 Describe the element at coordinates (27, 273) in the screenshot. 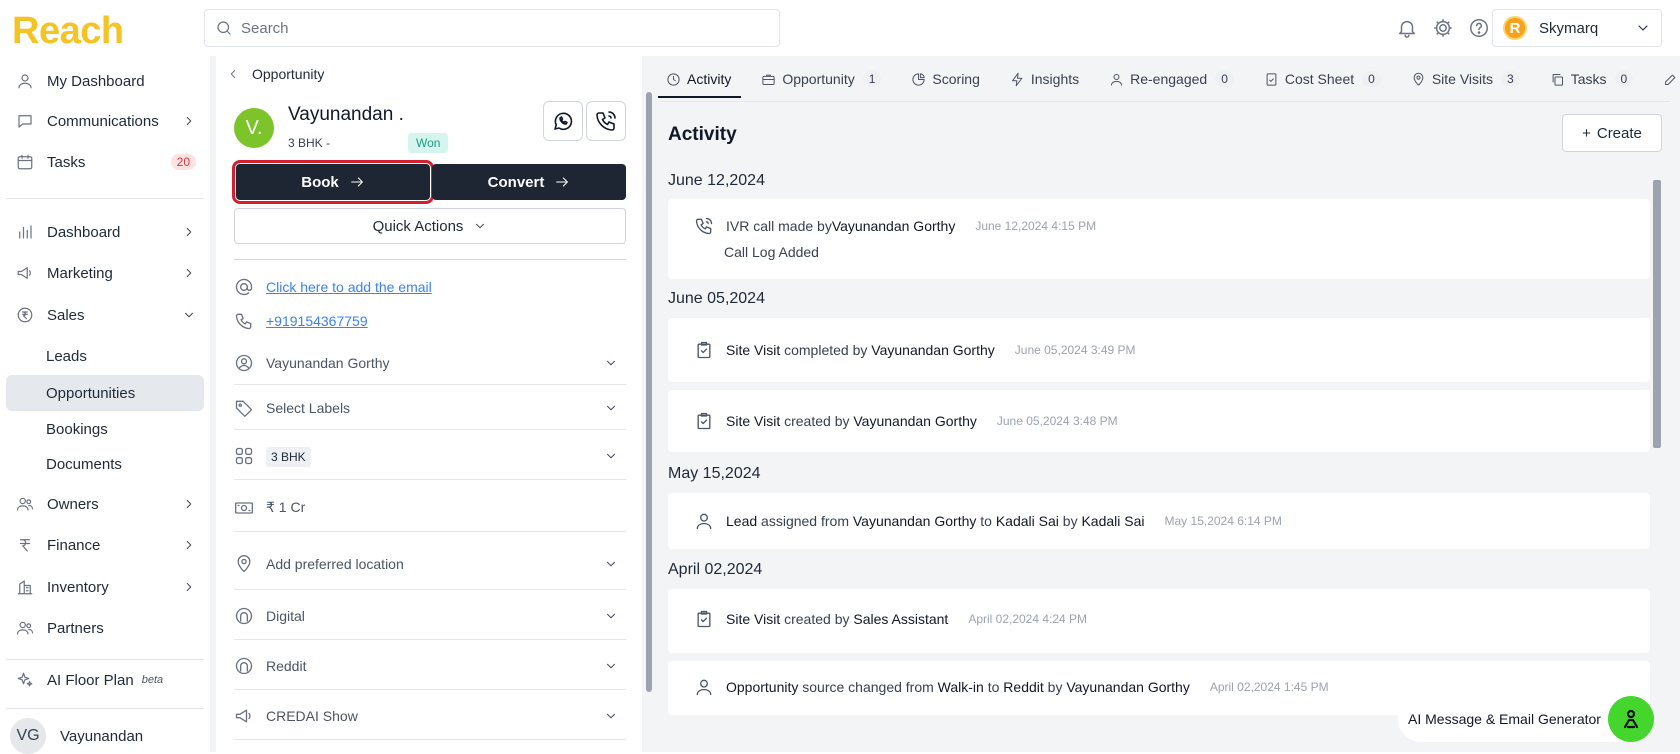

I see `megaphone-icon` at that location.